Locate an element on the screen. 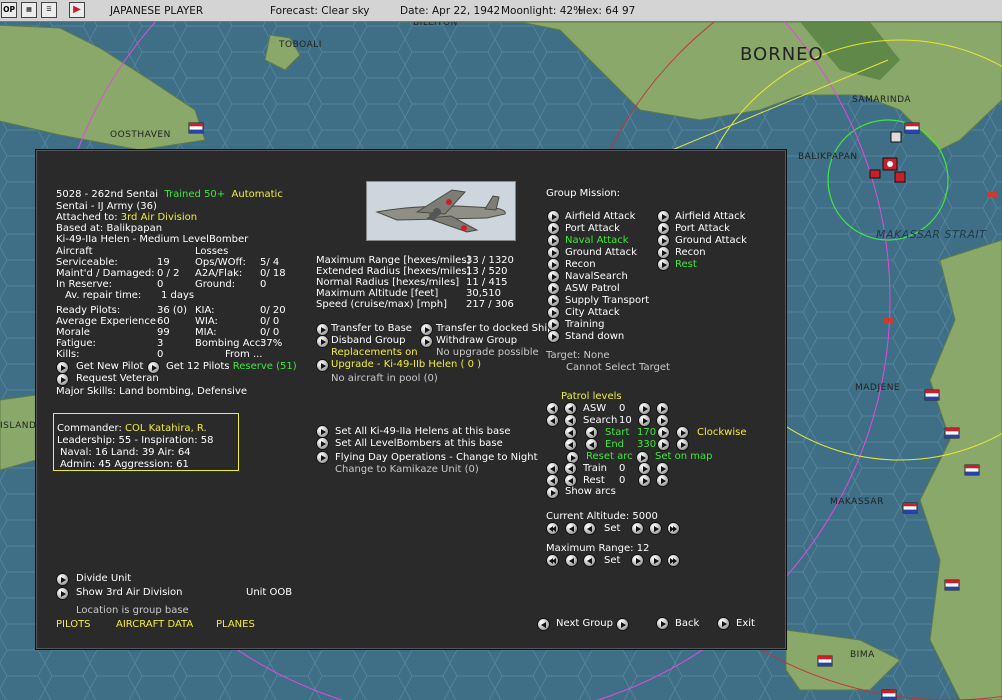 This screenshot has width=1002, height=700. replacements-toggle: Replacements on is located at coordinates (374, 353).